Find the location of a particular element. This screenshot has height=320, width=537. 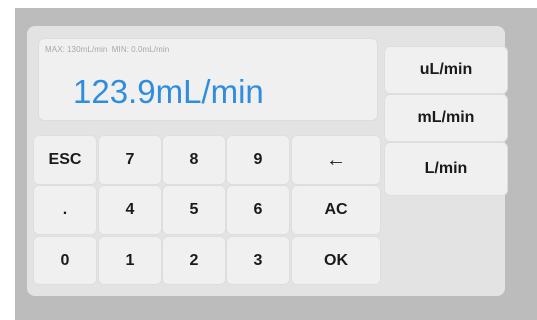

min-label: MIN: is located at coordinates (120, 49).